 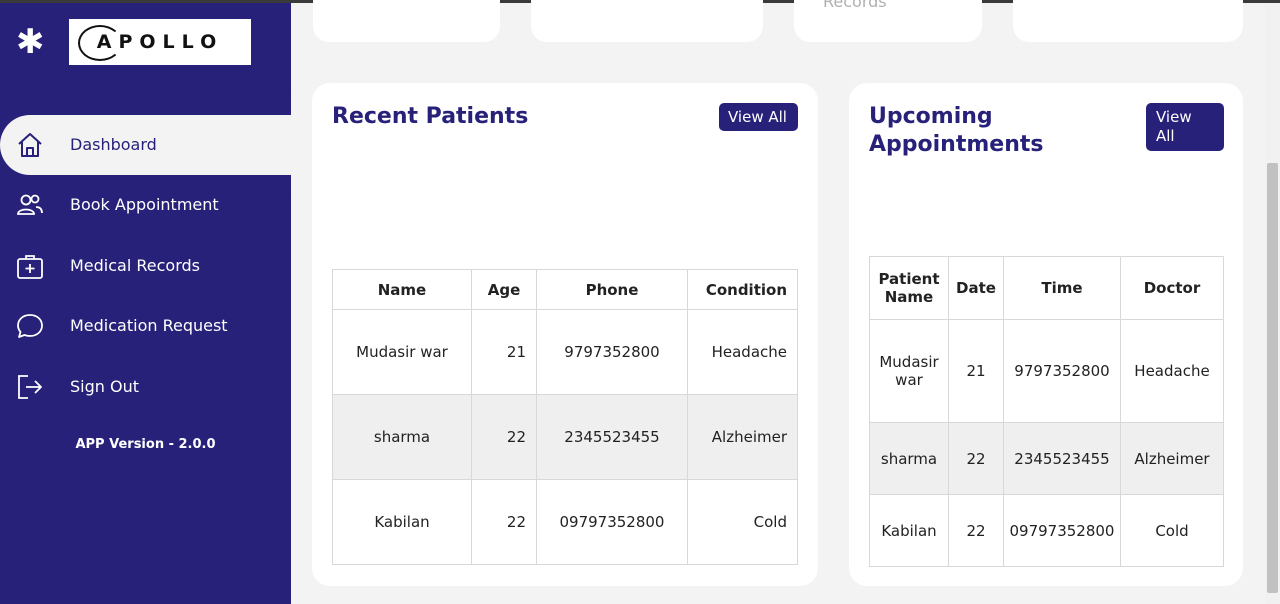 I want to click on app-version: APP Version - 2.0.0, so click(x=145, y=444).